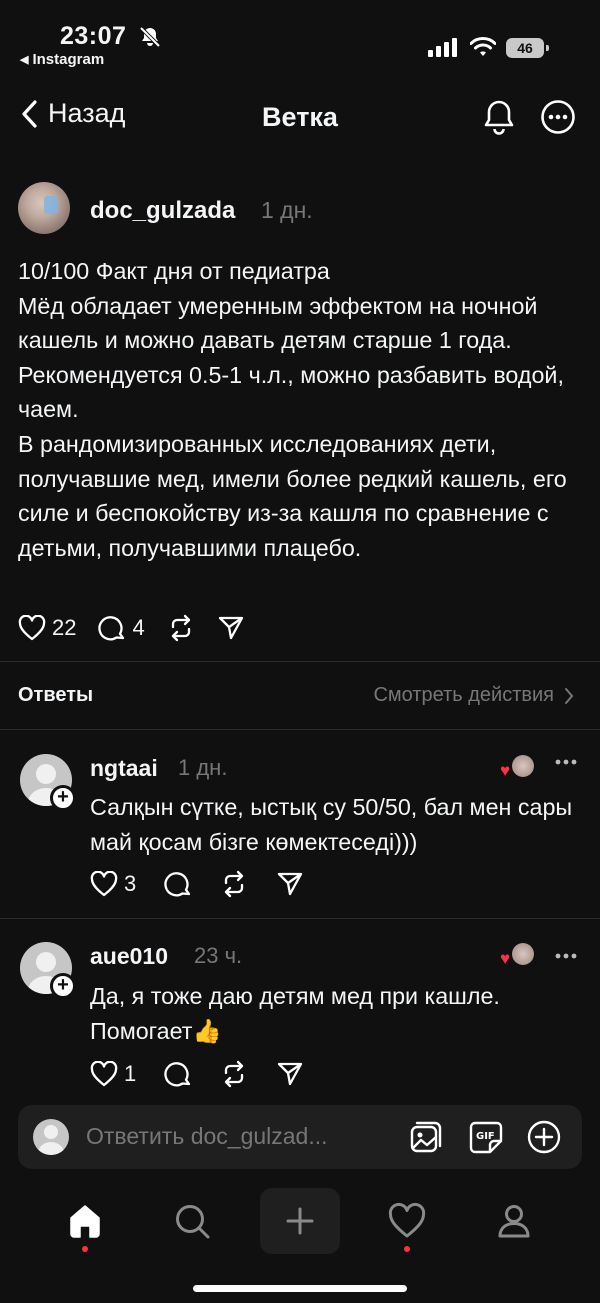  What do you see at coordinates (300, 40) in the screenshot?
I see `status-bar: 23:07 ◀ Instagram 46` at bounding box center [300, 40].